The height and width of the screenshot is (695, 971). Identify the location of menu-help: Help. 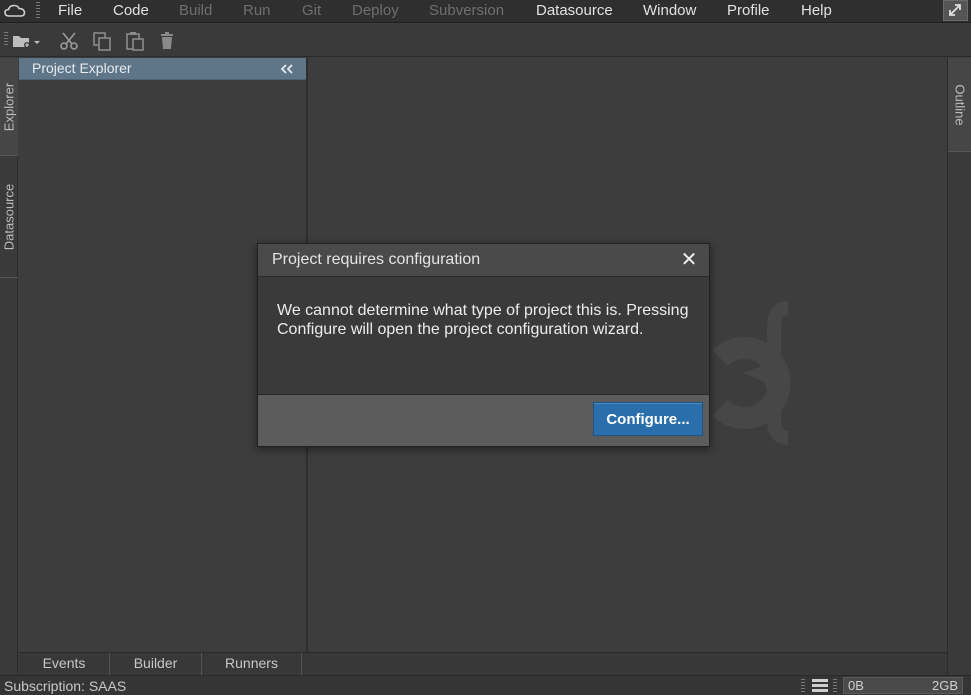
(816, 10).